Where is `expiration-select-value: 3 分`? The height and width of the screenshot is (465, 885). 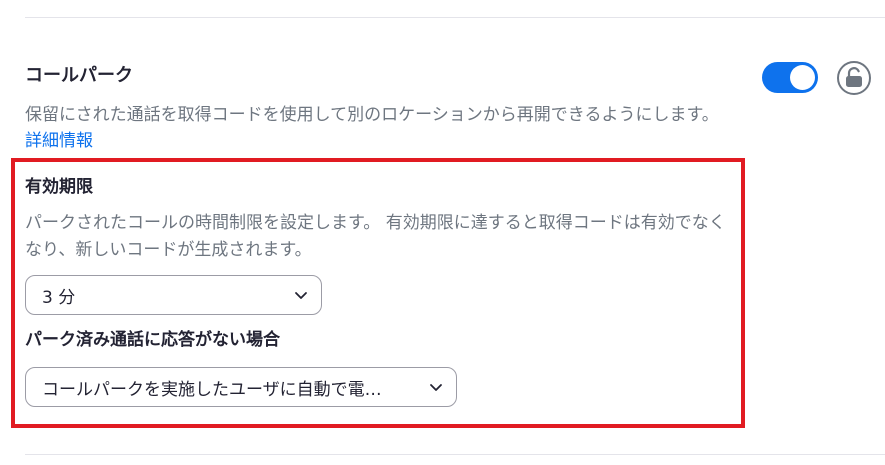 expiration-select-value: 3 分 is located at coordinates (59, 297).